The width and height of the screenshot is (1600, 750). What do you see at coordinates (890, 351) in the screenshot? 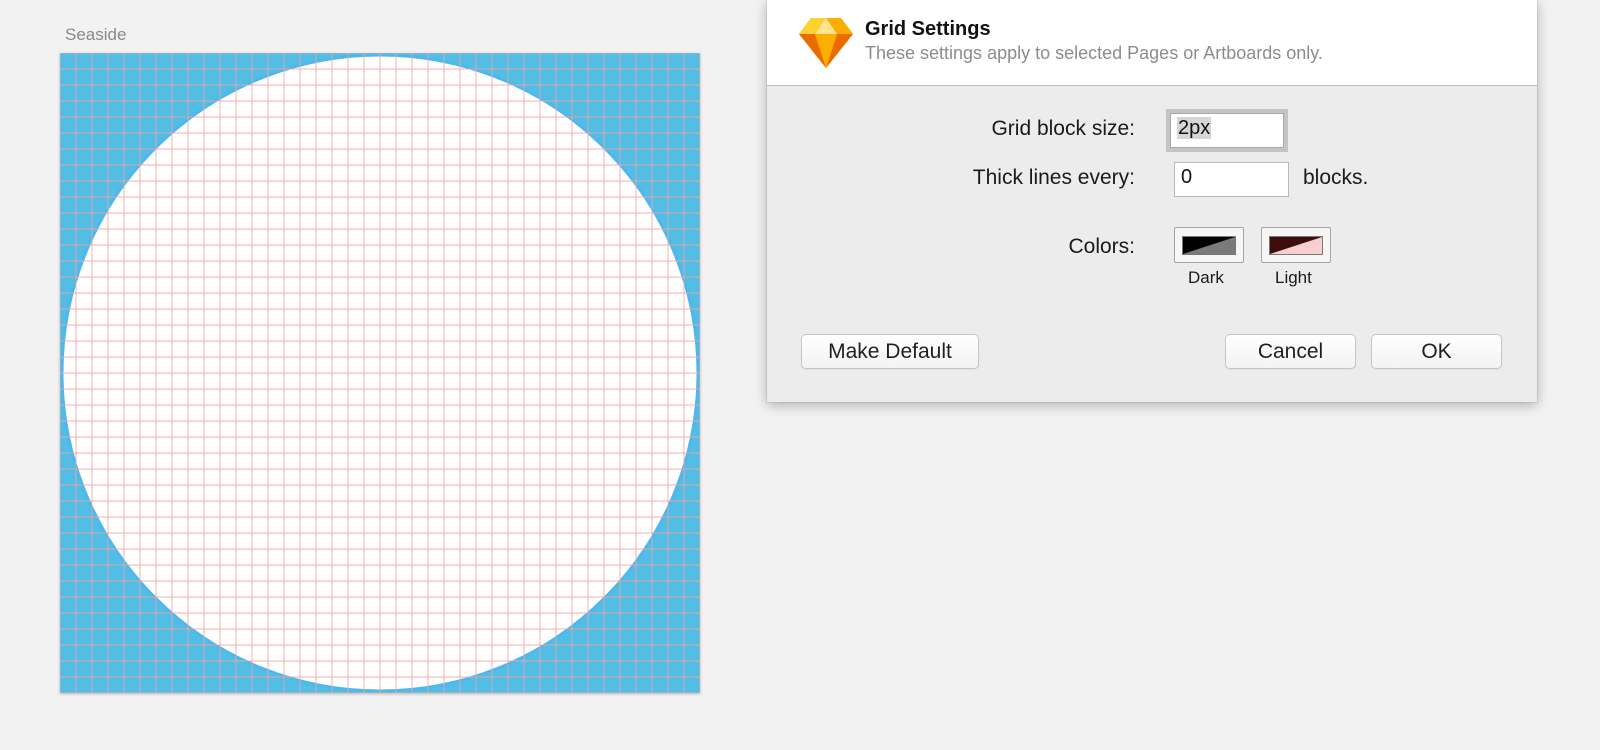
I see `make-default-button: Make Default` at bounding box center [890, 351].